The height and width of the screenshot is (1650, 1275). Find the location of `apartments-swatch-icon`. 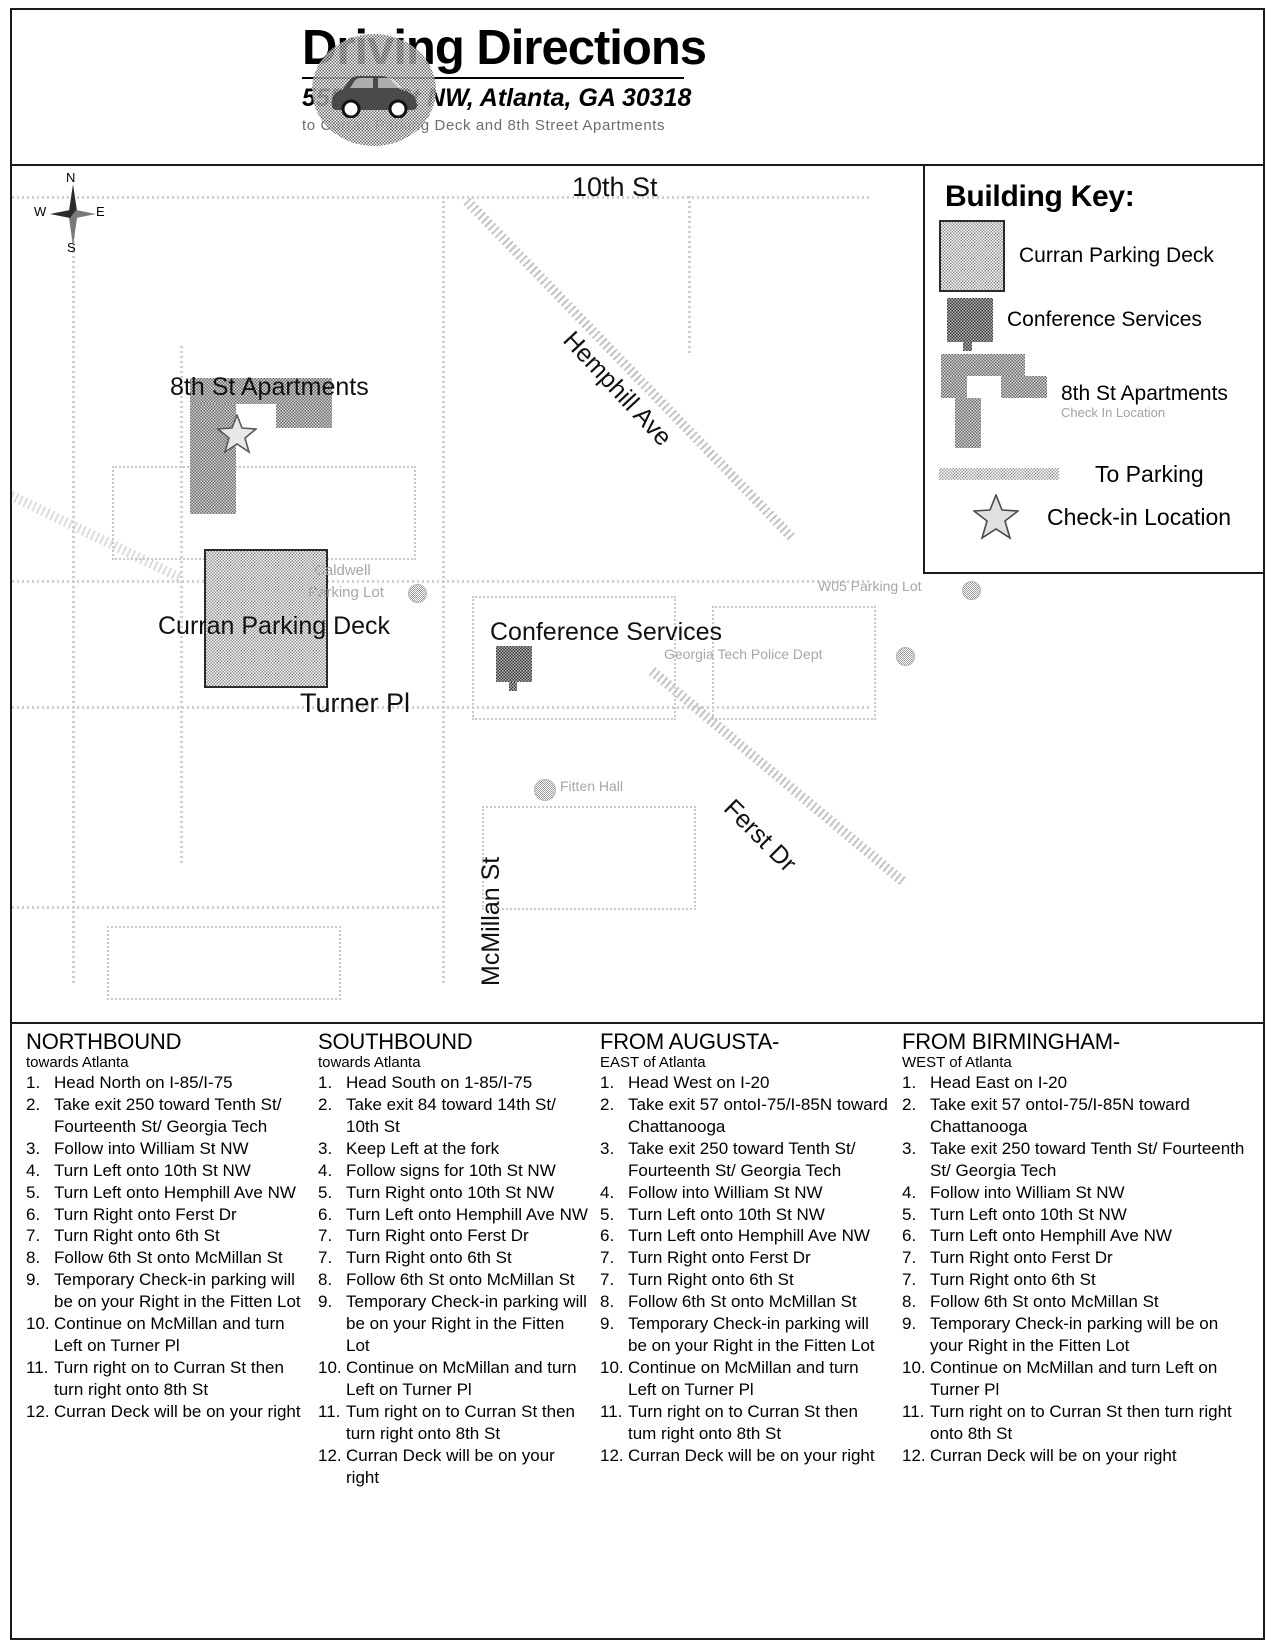

apartments-swatch-icon is located at coordinates (993, 401).